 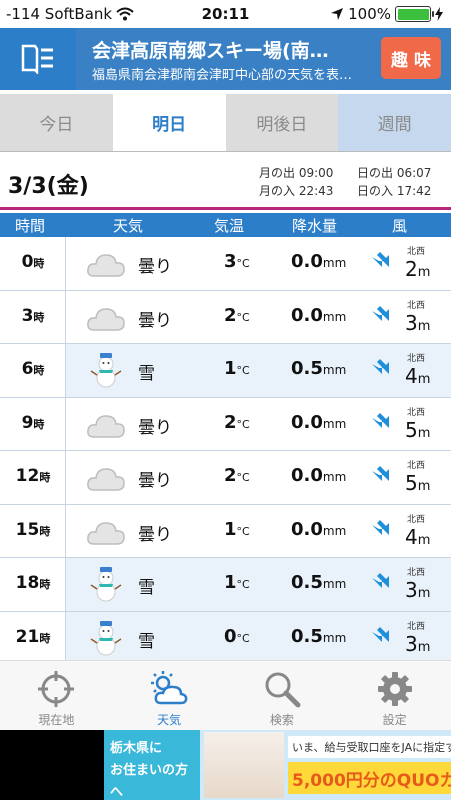 What do you see at coordinates (169, 122) in the screenshot?
I see `tab-tomorrow: 明日` at bounding box center [169, 122].